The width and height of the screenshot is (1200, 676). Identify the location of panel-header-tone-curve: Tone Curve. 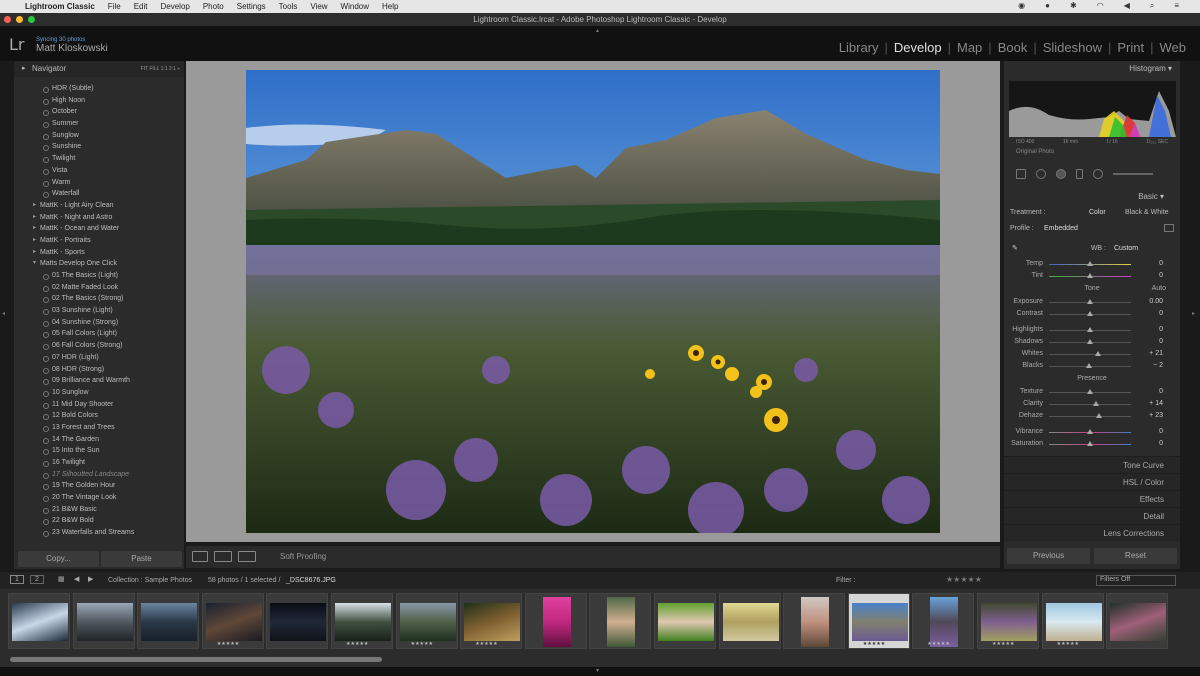
(1092, 464).